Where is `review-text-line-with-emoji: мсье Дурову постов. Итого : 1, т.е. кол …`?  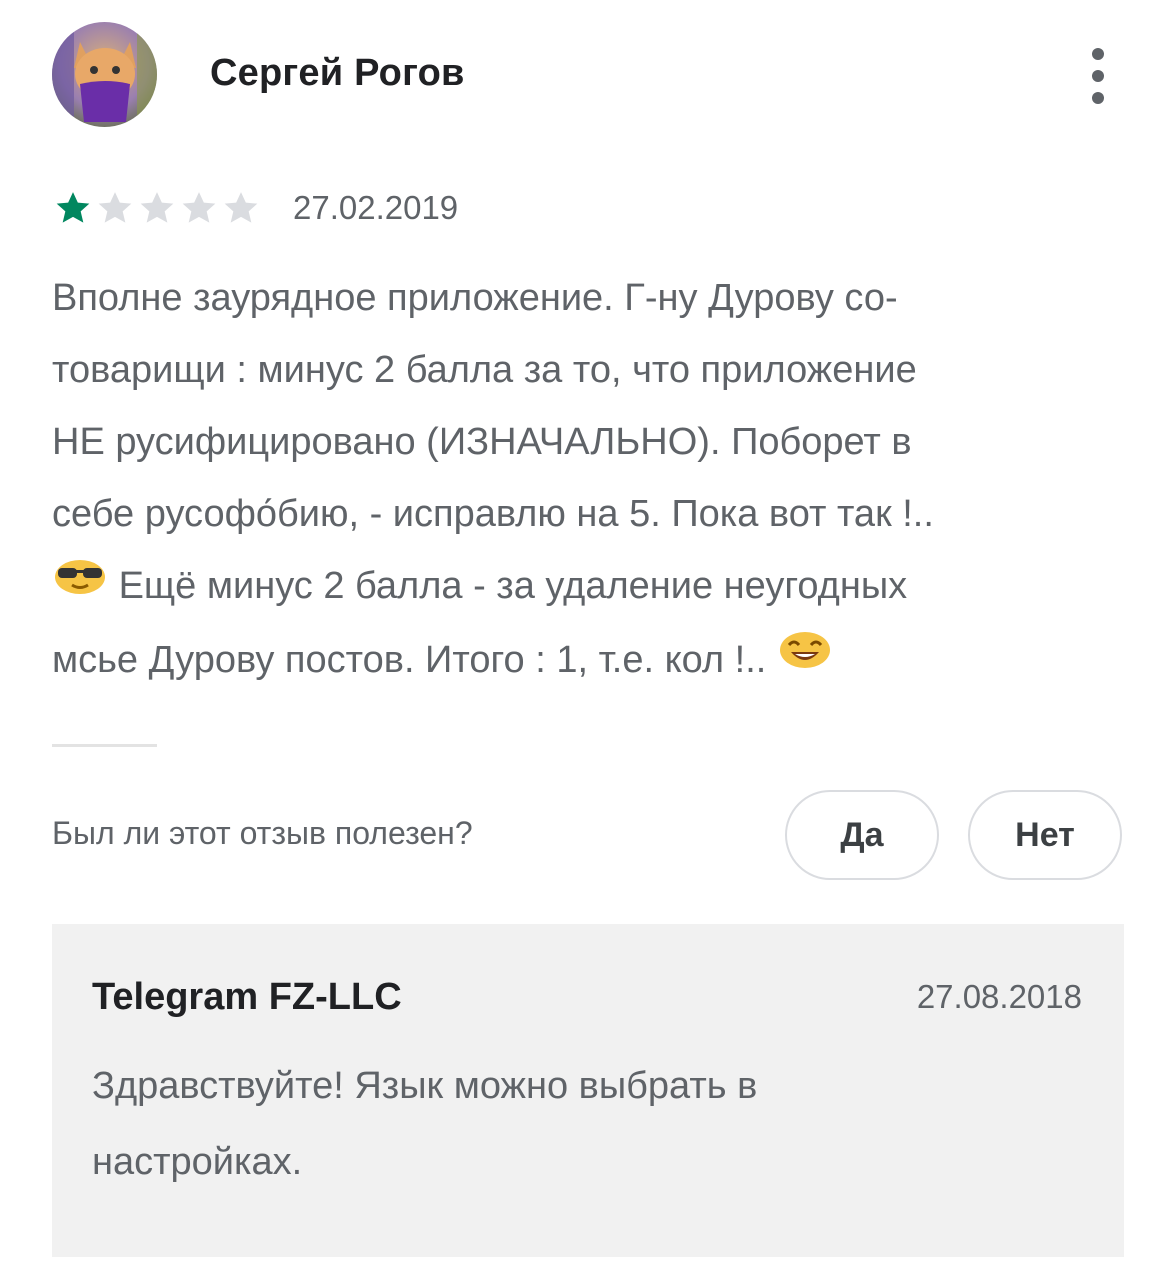 review-text-line-with-emoji: мсье Дурову постов. Итого : 1, т.е. кол … is located at coordinates (597, 661).